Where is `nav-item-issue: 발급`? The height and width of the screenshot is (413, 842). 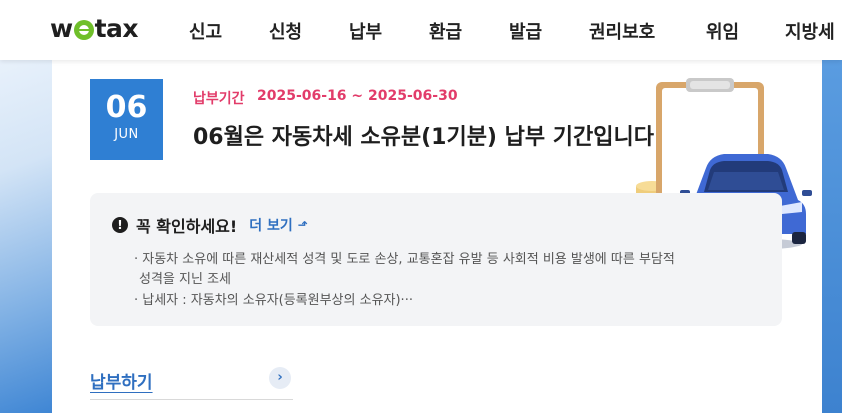
nav-item-issue: 발급 is located at coordinates (525, 31).